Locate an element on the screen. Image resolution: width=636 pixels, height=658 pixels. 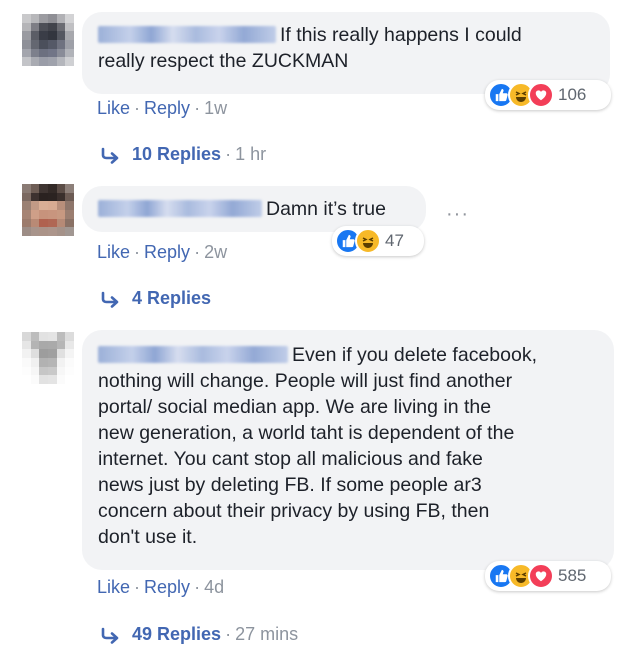
comment-text: Even if you delete facebook, is located at coordinates (348, 355).